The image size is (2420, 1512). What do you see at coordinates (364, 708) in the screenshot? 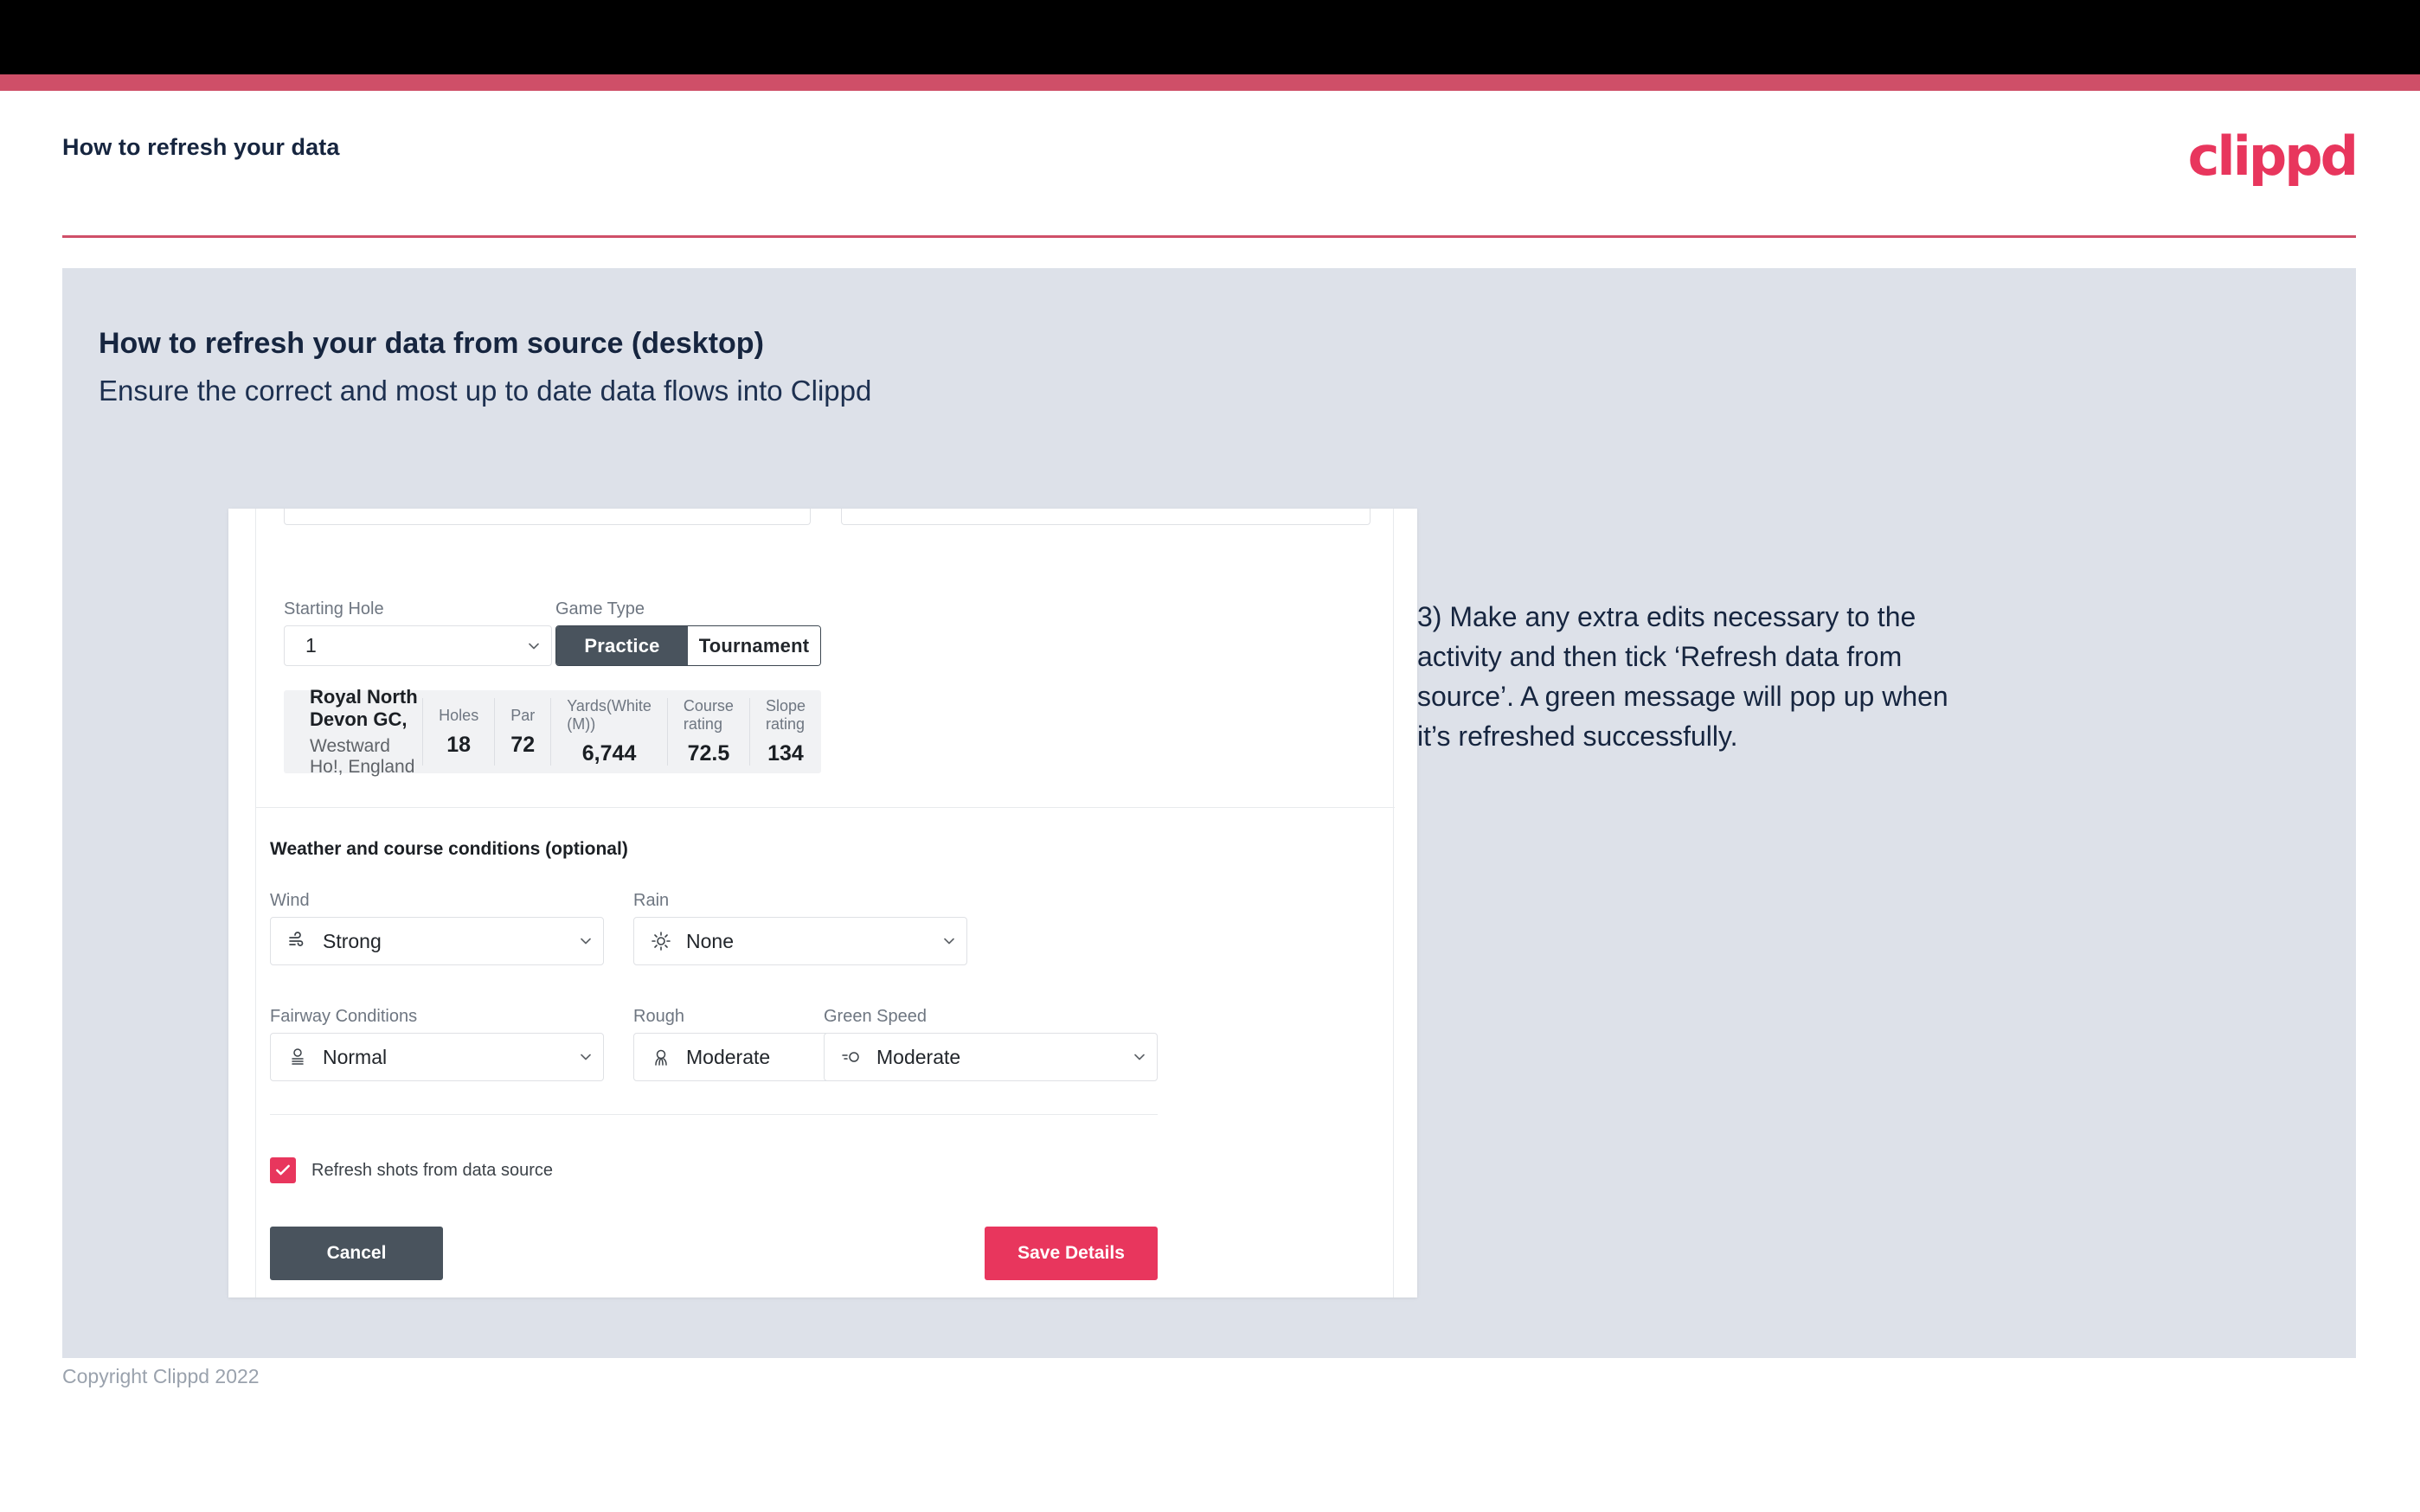
I see `course-name: Royal North Devon GC,` at bounding box center [364, 708].